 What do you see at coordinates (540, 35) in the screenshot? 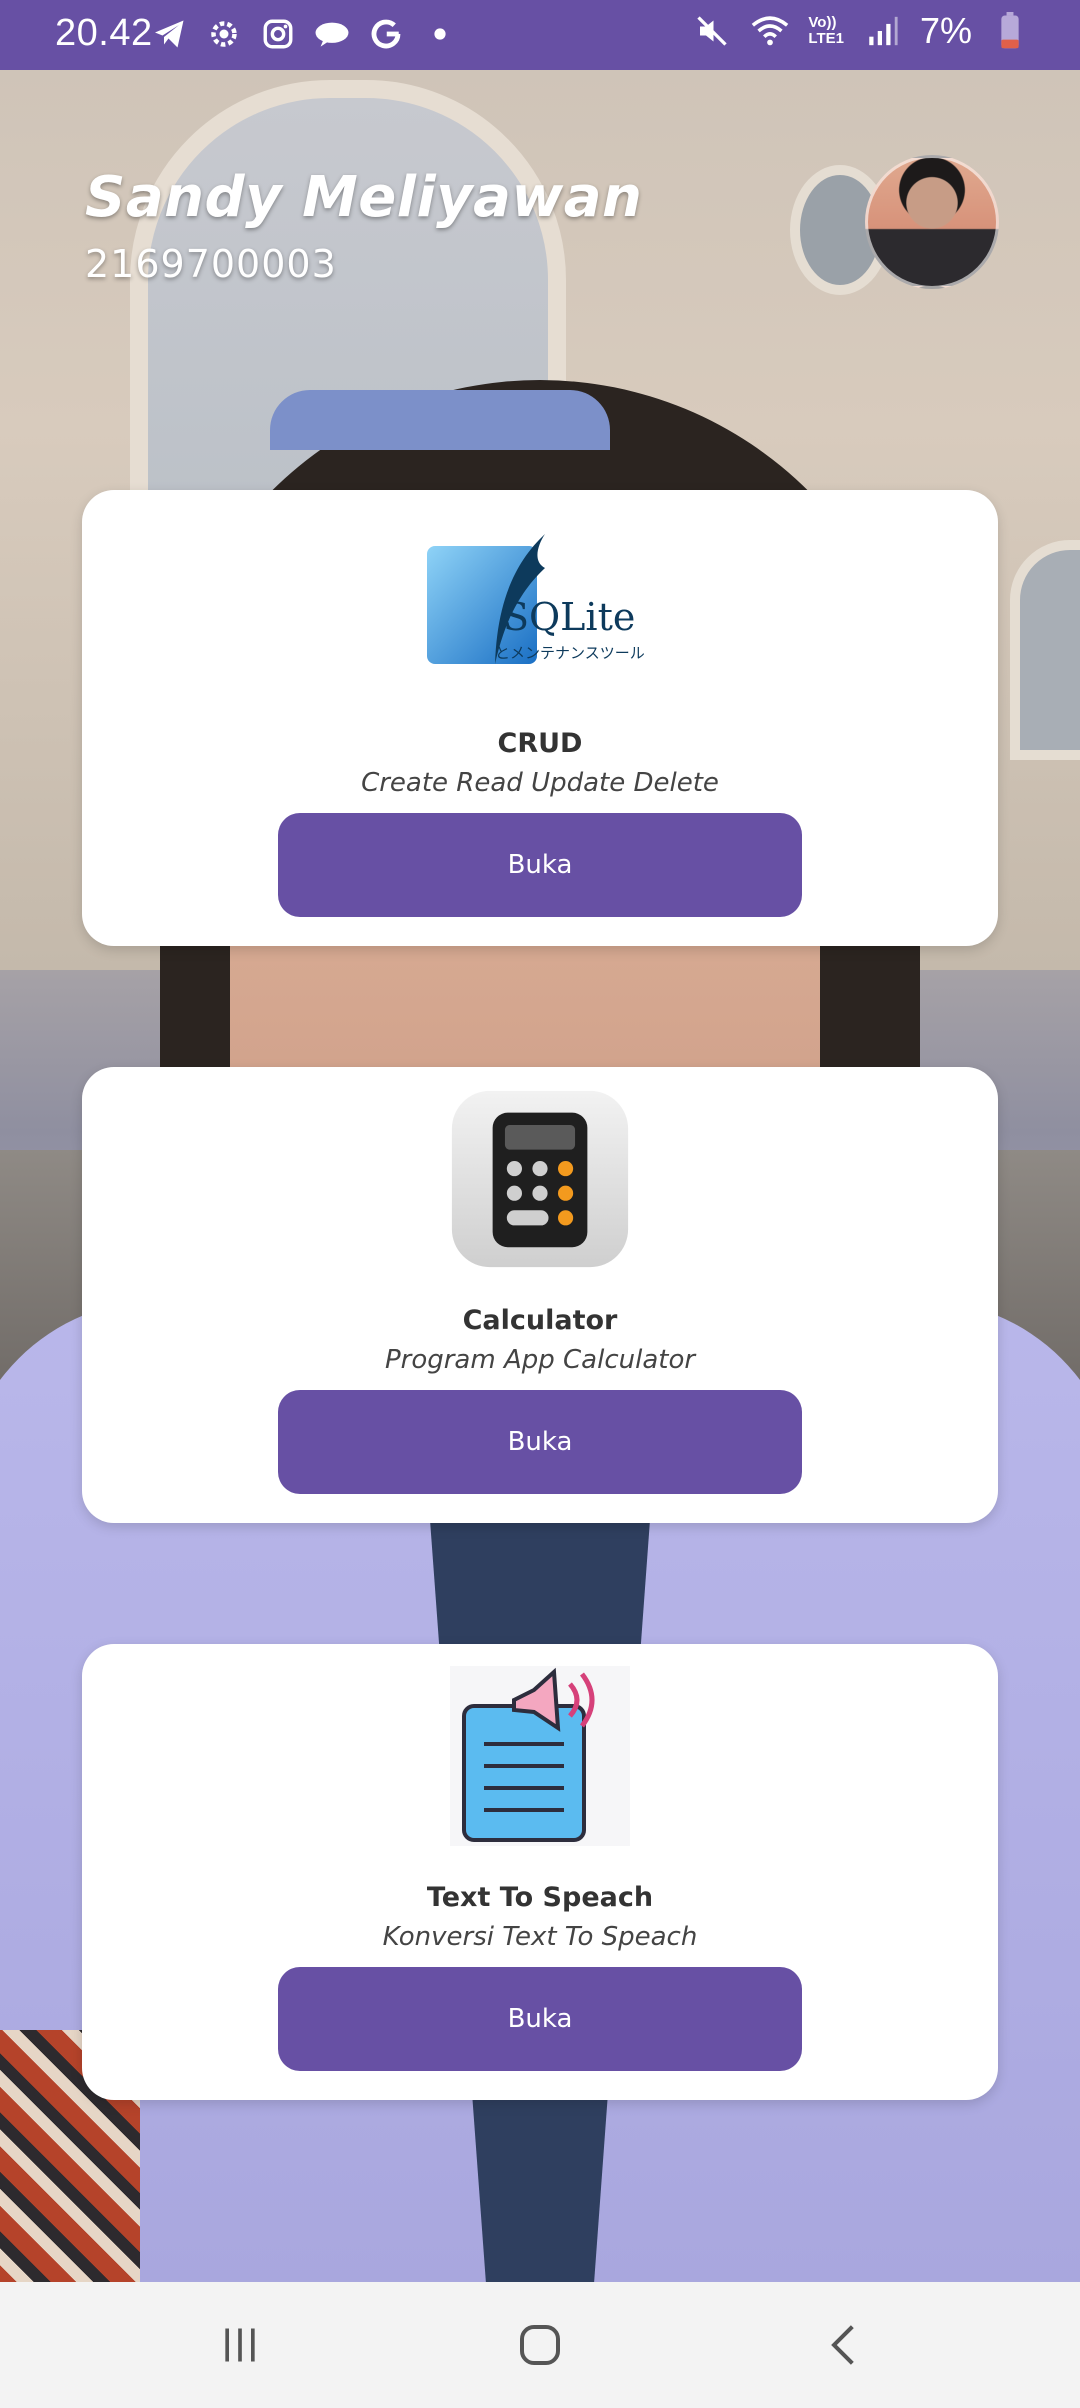
I see `status-bar: 20.42 Vo)) LTE1 7%` at bounding box center [540, 35].